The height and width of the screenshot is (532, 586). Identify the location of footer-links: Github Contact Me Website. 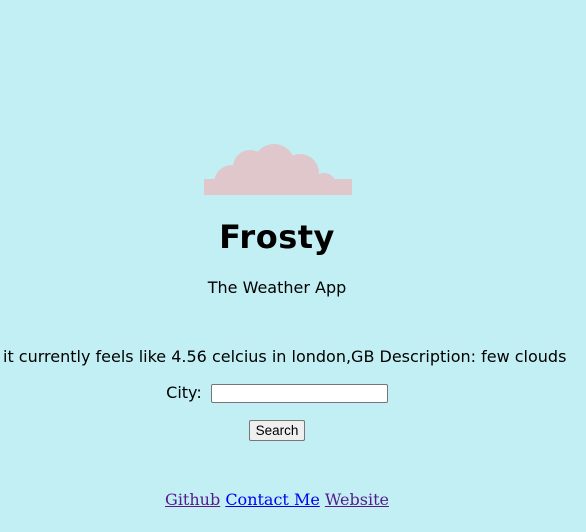
(277, 500).